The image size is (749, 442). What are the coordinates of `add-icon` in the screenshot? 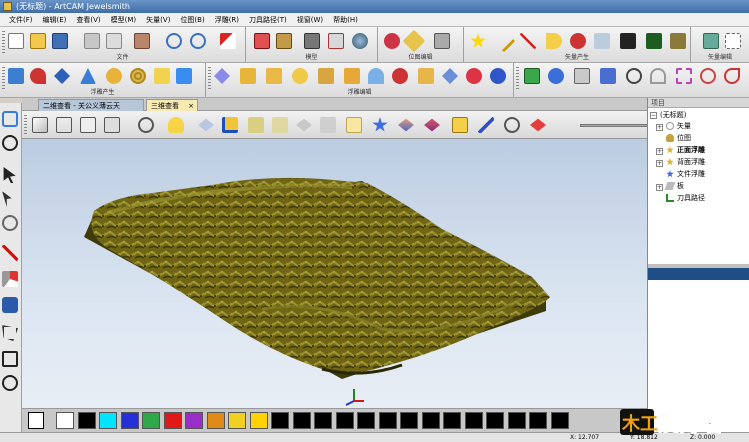 It's located at (532, 76).